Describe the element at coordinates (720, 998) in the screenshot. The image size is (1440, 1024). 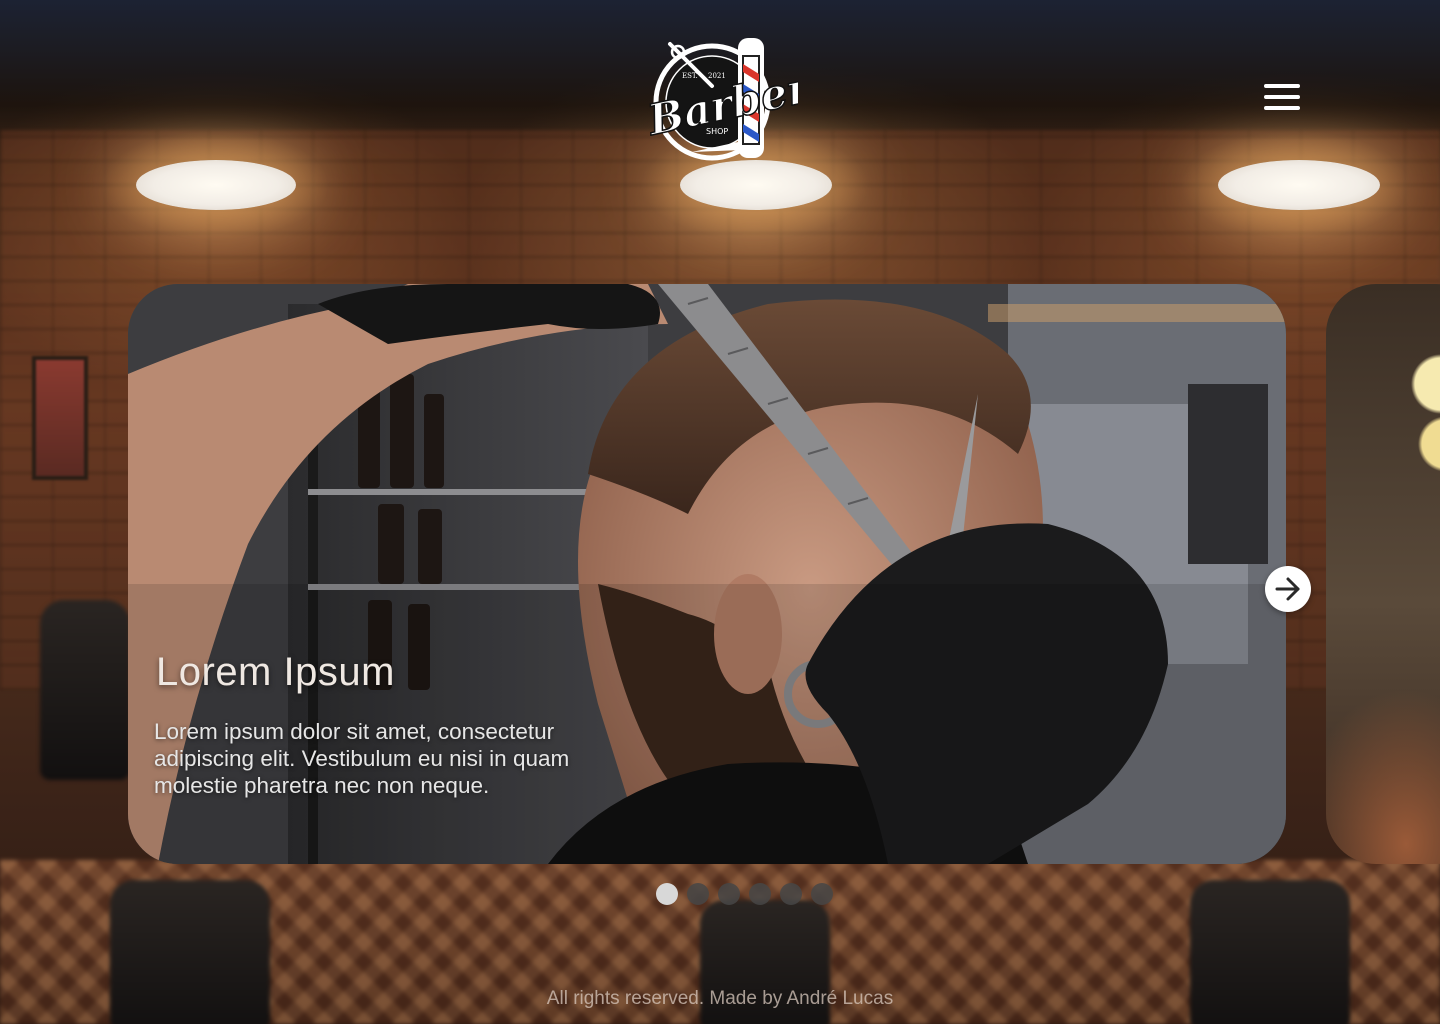
I see `footer-credits: All rights reserved. Made by André Lucas` at that location.